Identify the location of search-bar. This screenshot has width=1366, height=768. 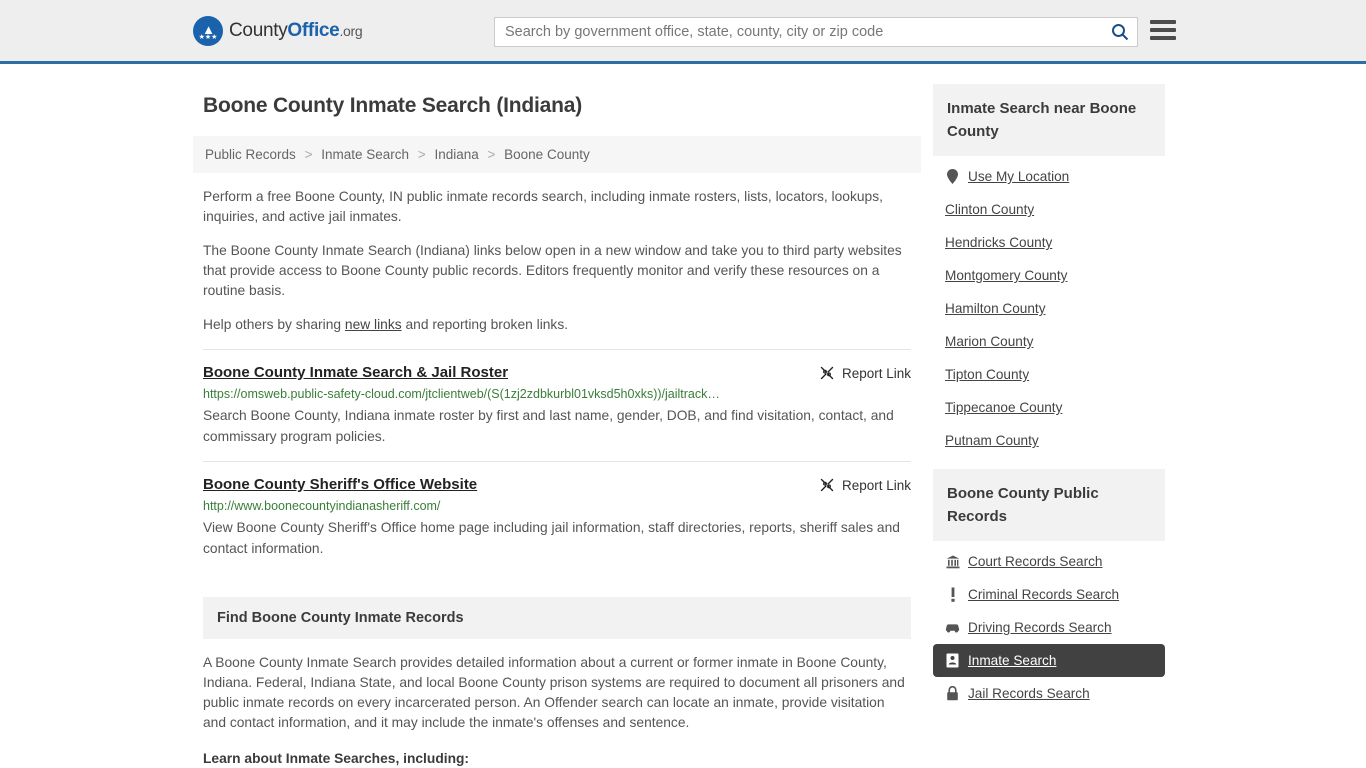
(816, 32).